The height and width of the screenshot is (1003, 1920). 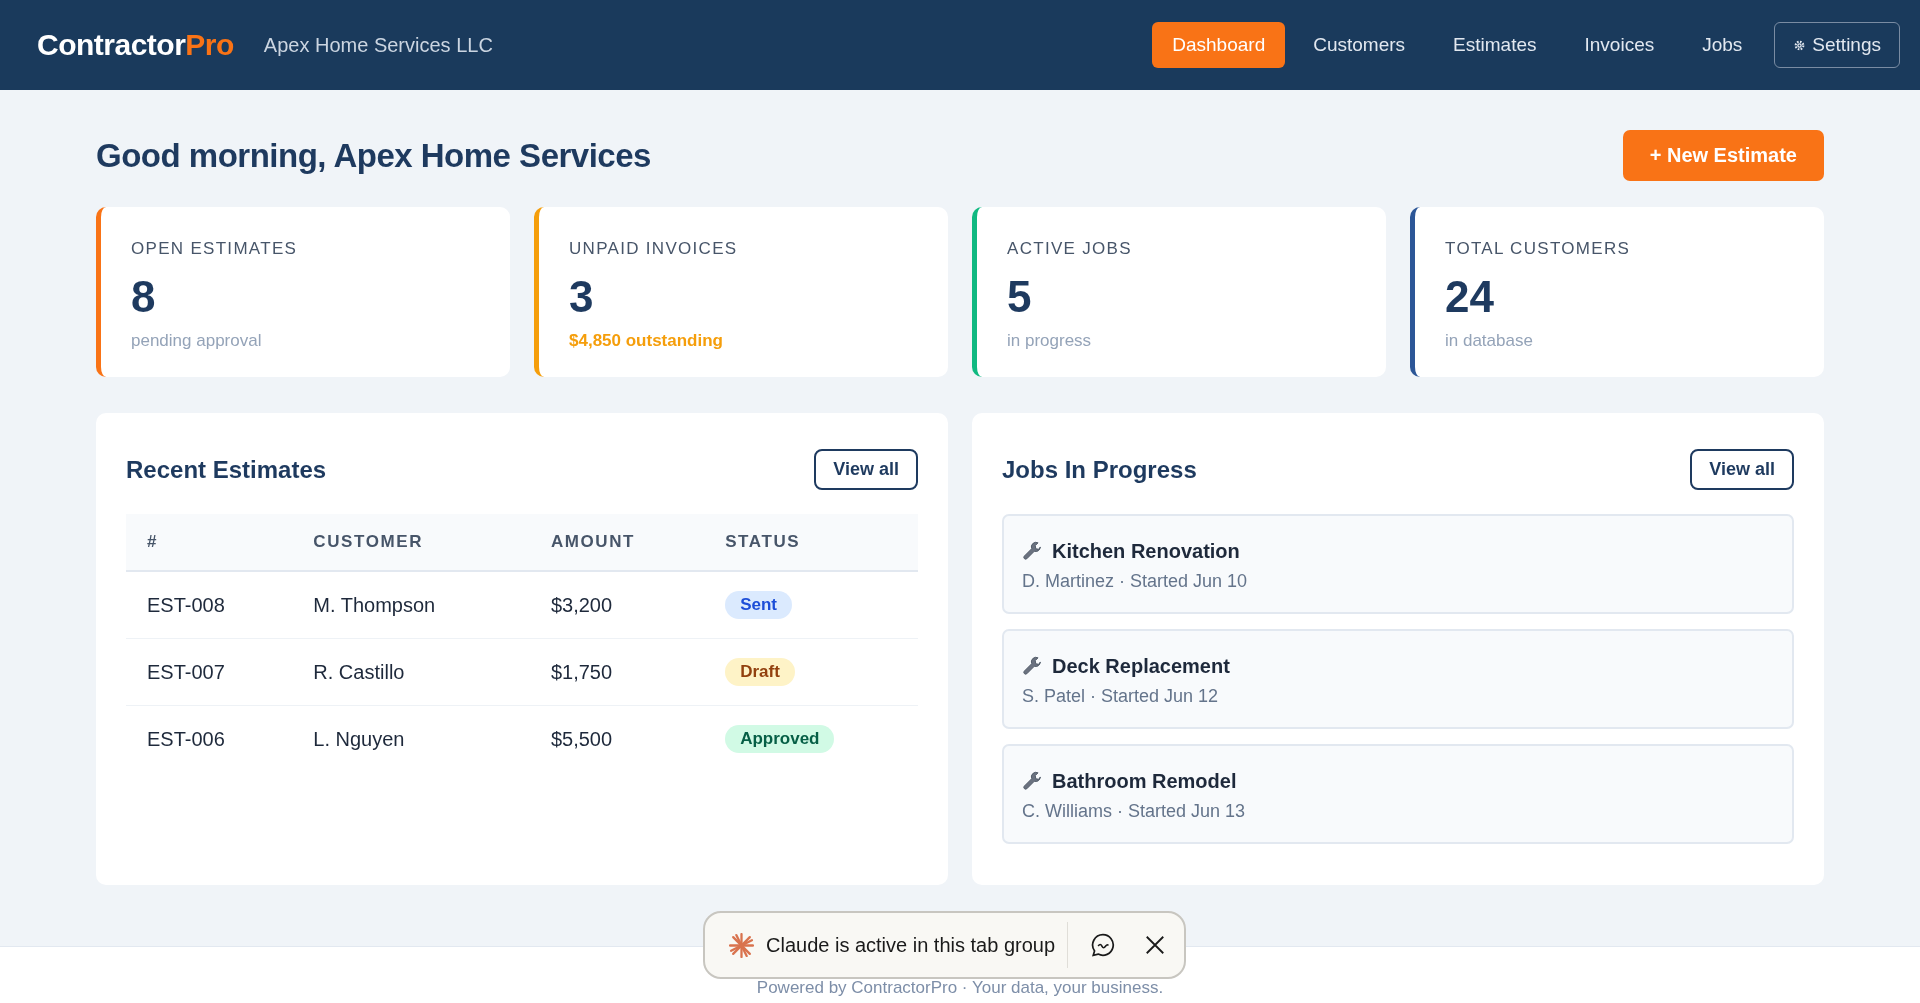 I want to click on settings-button: Settings, so click(x=1837, y=45).